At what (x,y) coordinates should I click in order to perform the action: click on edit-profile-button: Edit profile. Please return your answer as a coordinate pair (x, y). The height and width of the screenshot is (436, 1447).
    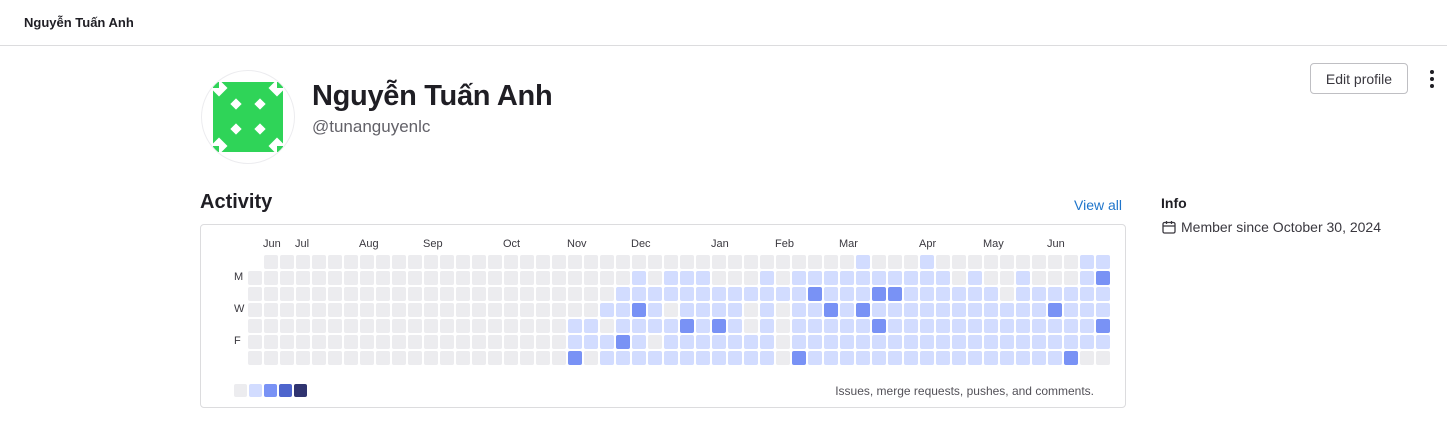
    Looking at the image, I should click on (1359, 78).